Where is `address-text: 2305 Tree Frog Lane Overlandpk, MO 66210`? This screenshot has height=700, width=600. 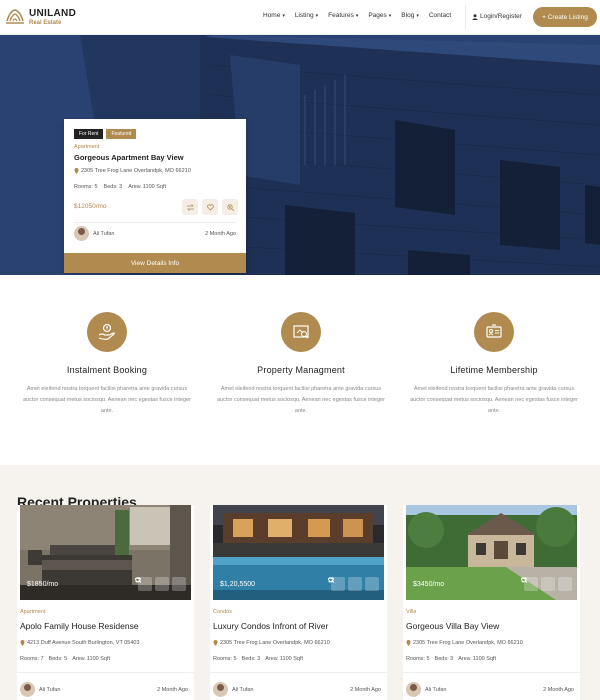 address-text: 2305 Tree Frog Lane Overlandpk, MO 66210 is located at coordinates (136, 171).